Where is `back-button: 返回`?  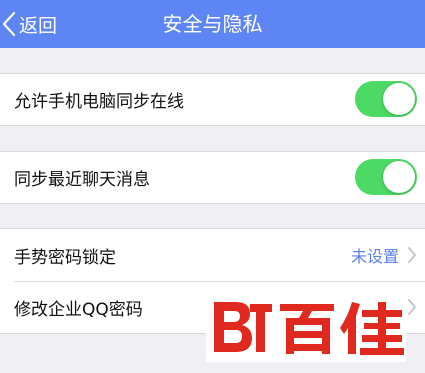
back-button: 返回 is located at coordinates (29, 24).